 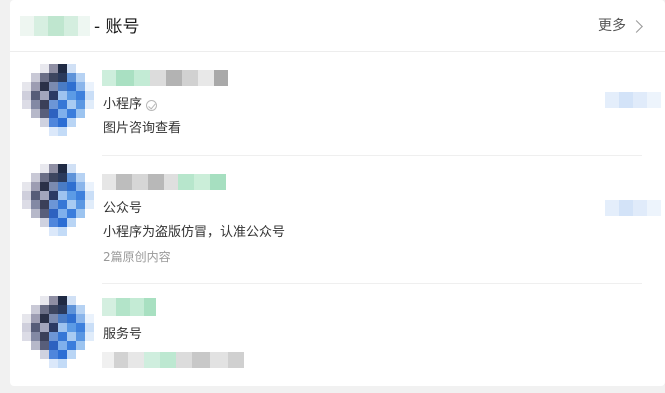 I want to click on account-type-label: 服务号, so click(x=123, y=334).